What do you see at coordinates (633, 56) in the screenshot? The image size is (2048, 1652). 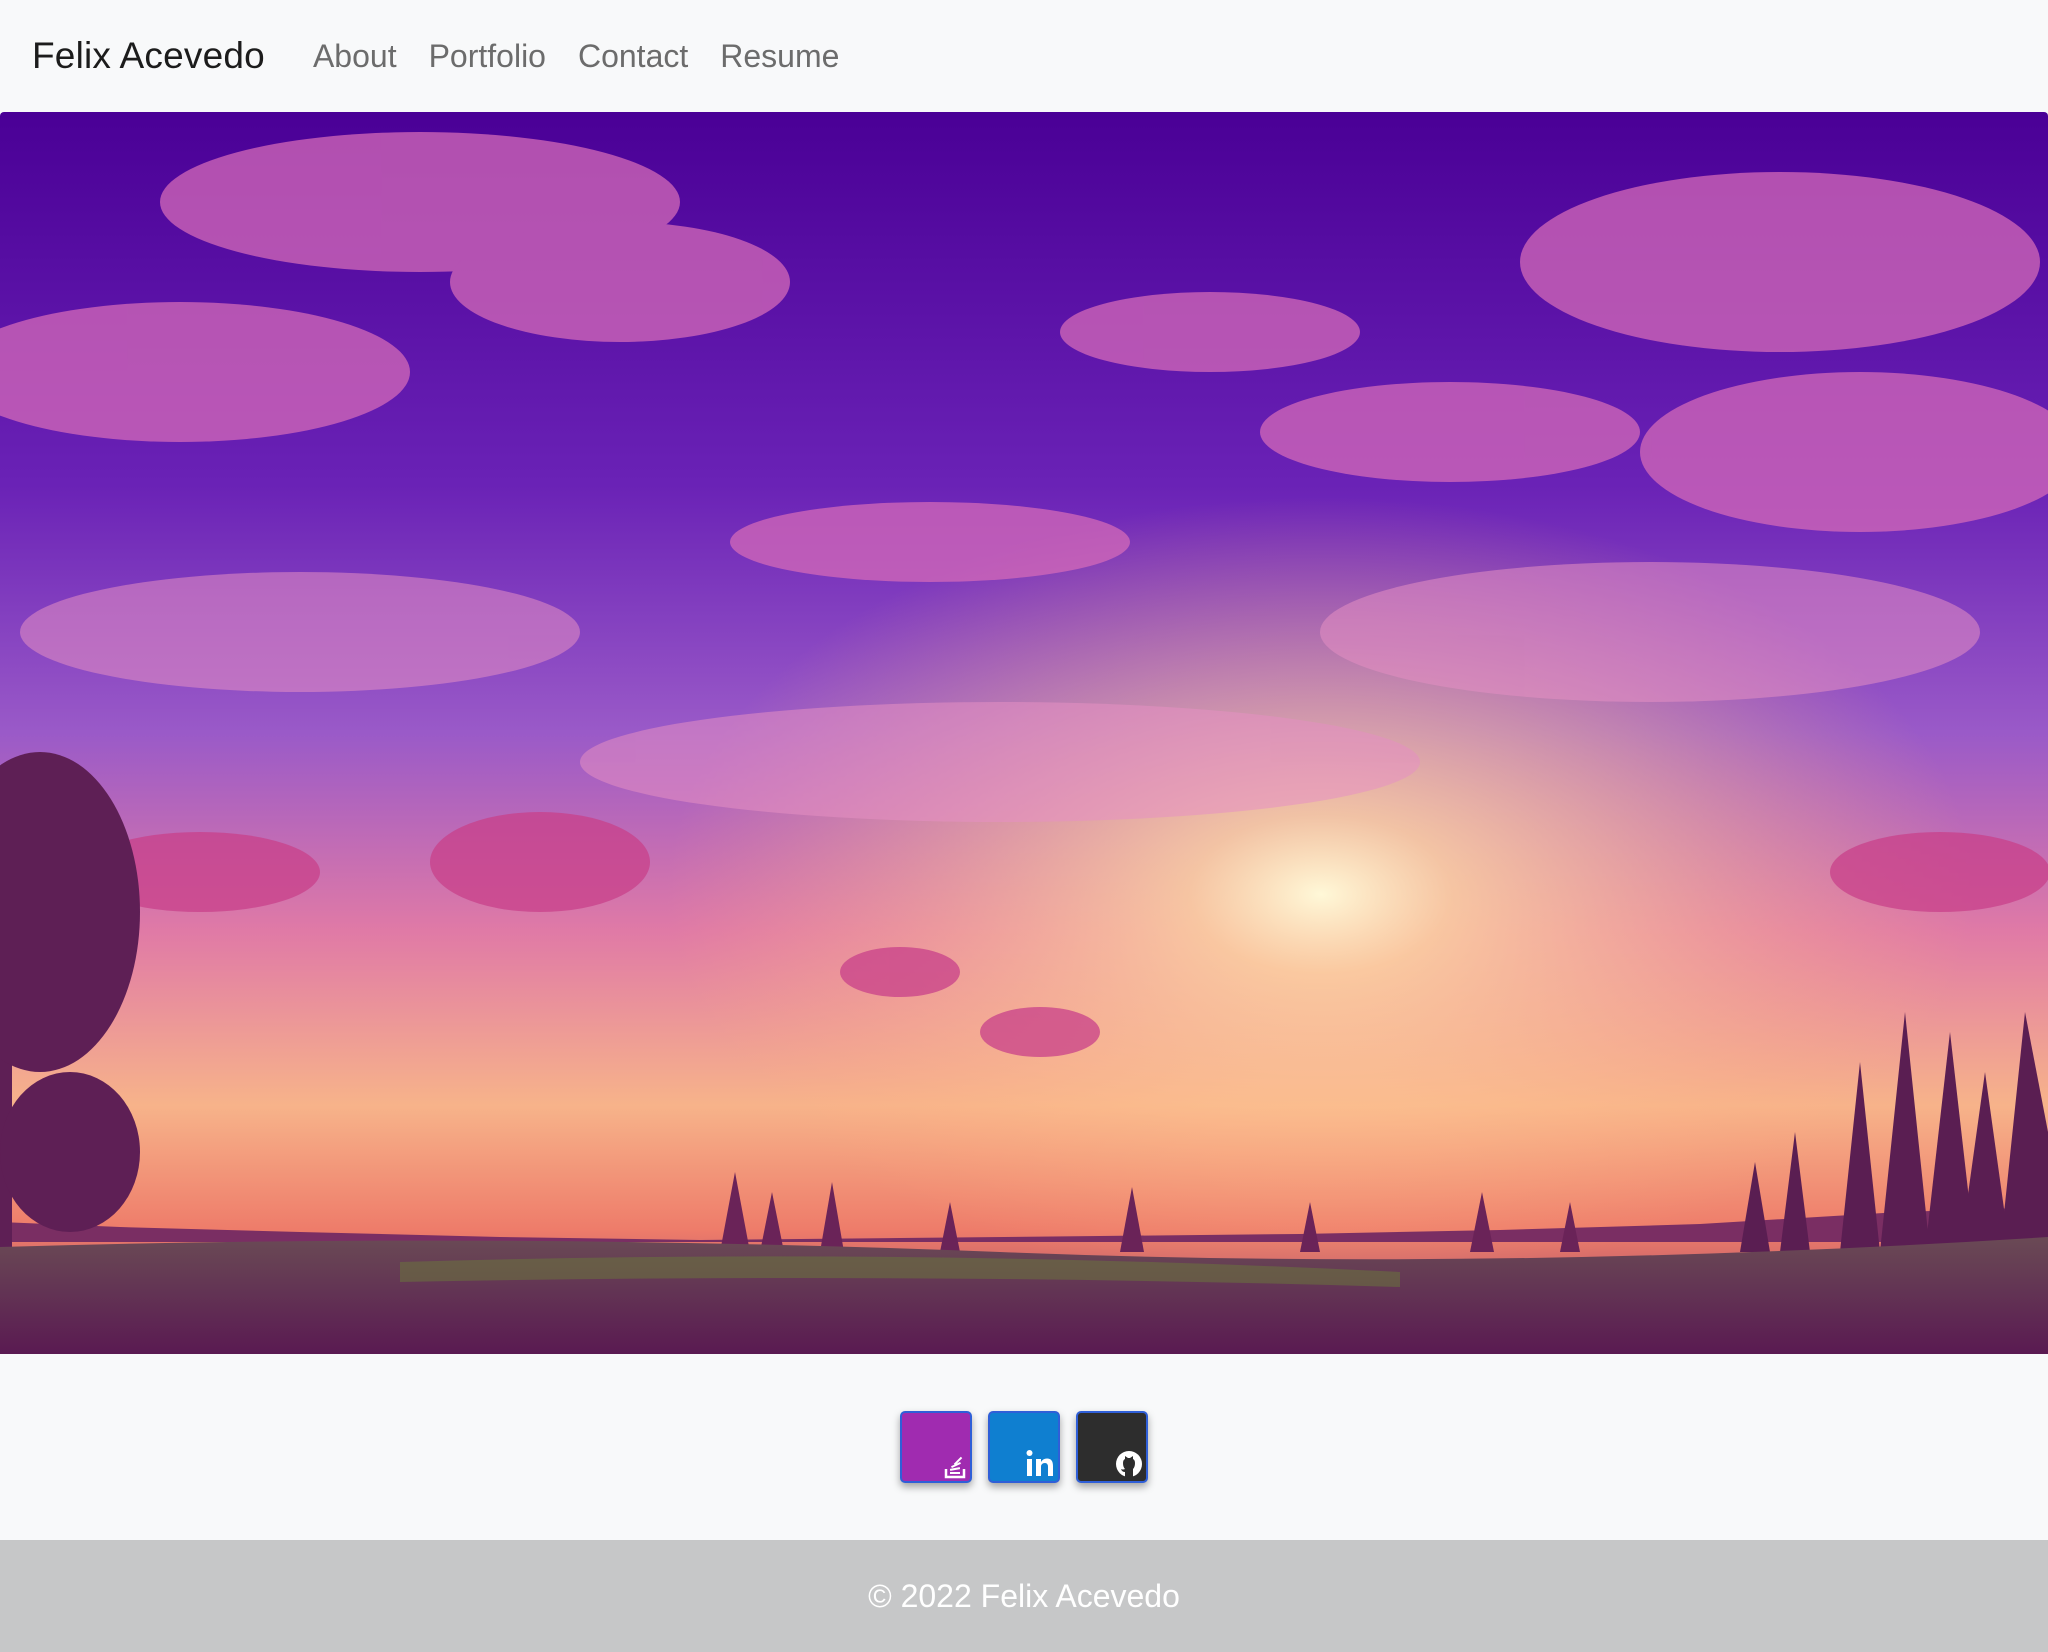 I see `nav-link-contact: Contact` at bounding box center [633, 56].